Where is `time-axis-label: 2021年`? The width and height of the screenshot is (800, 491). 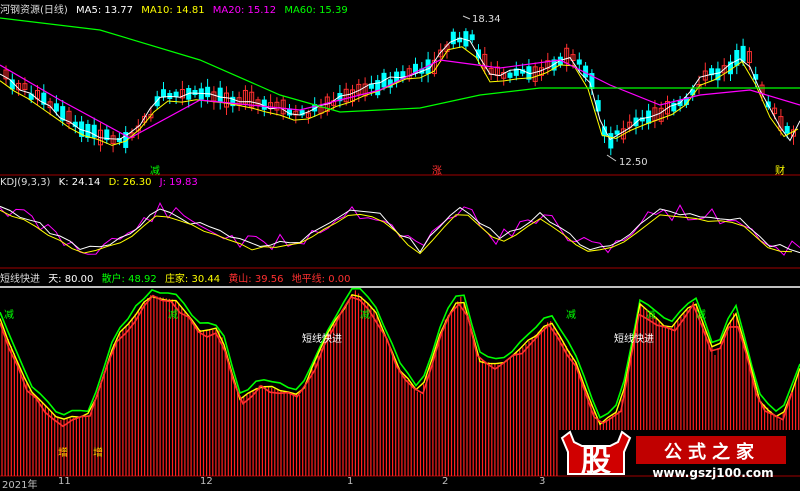
time-axis-label: 2021年 is located at coordinates (20, 485).